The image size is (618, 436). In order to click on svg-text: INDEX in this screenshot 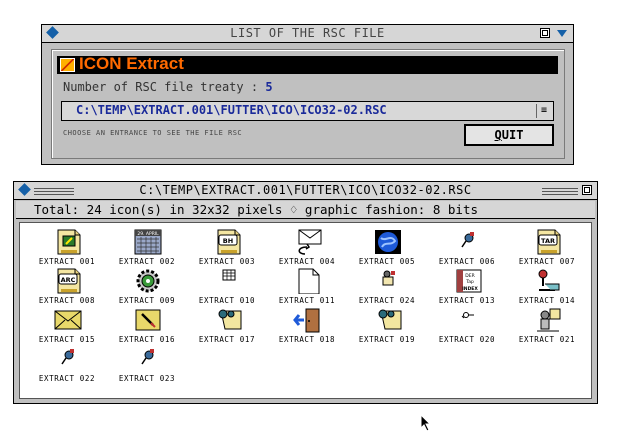, I will do `click(470, 289)`.